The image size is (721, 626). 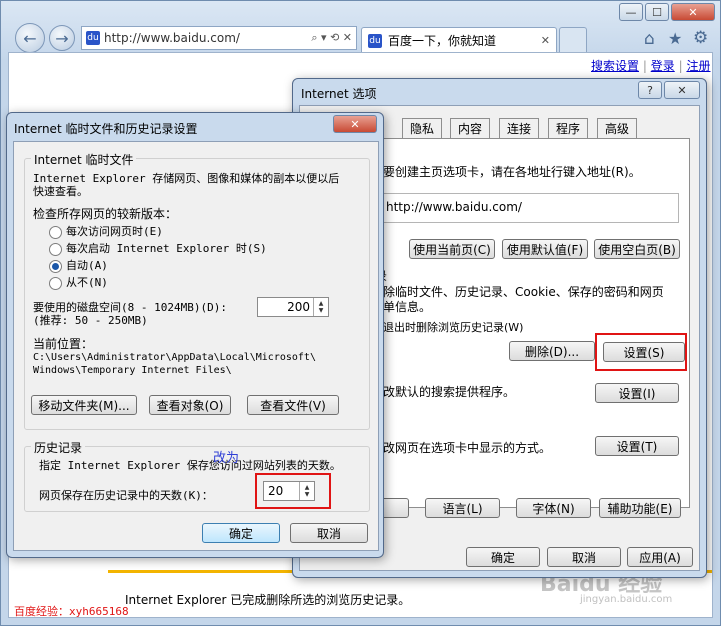 What do you see at coordinates (329, 533) in the screenshot?
I see `temp-cancel-button: 取消` at bounding box center [329, 533].